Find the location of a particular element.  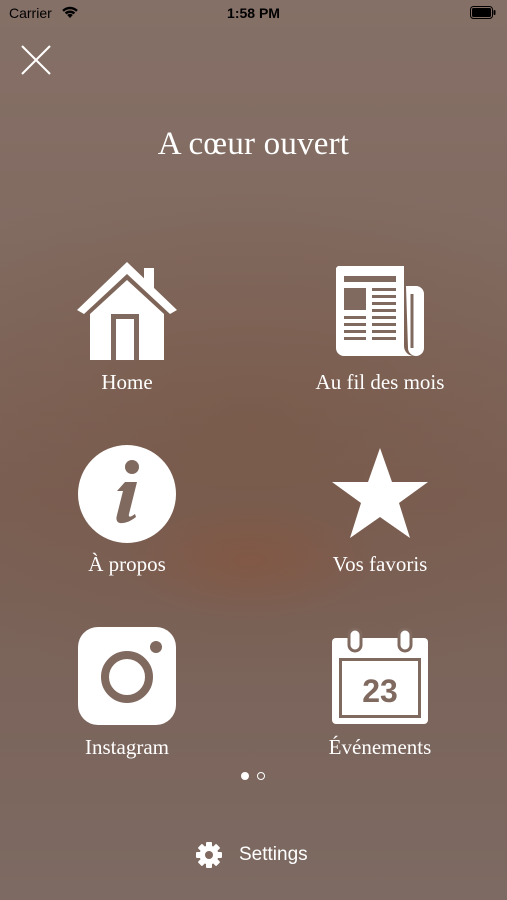

close-button is located at coordinates (36, 60).